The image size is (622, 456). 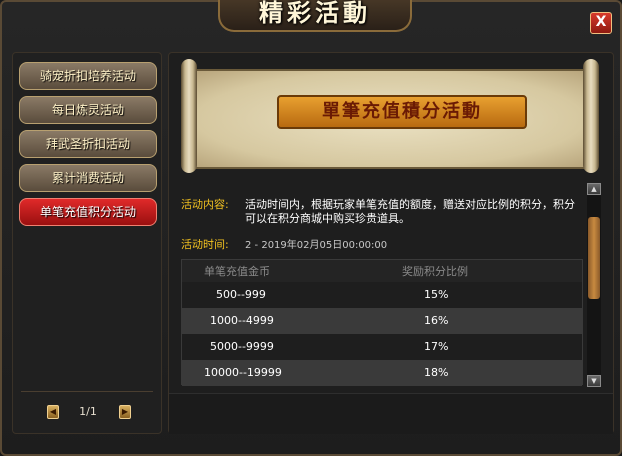 I want to click on scroll-up-icon: ▲, so click(x=594, y=189).